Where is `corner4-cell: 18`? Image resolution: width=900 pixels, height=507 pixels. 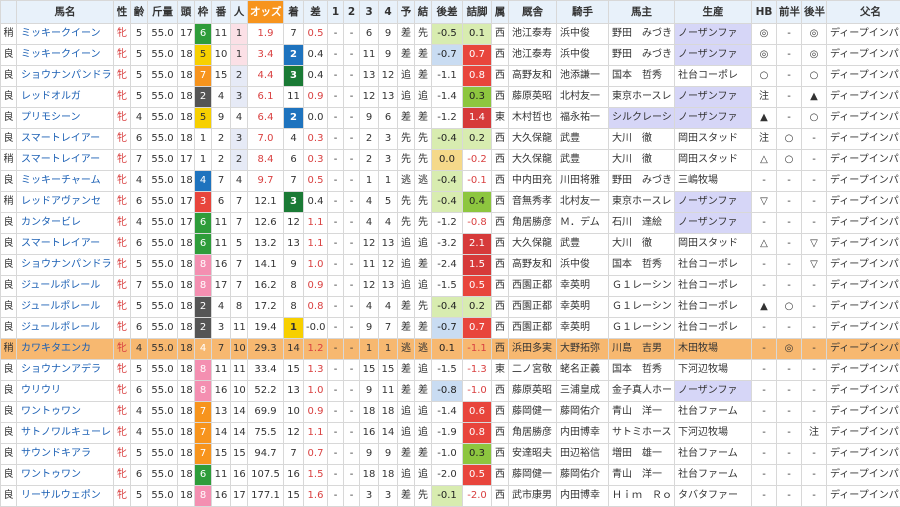 corner4-cell: 18 is located at coordinates (388, 412).